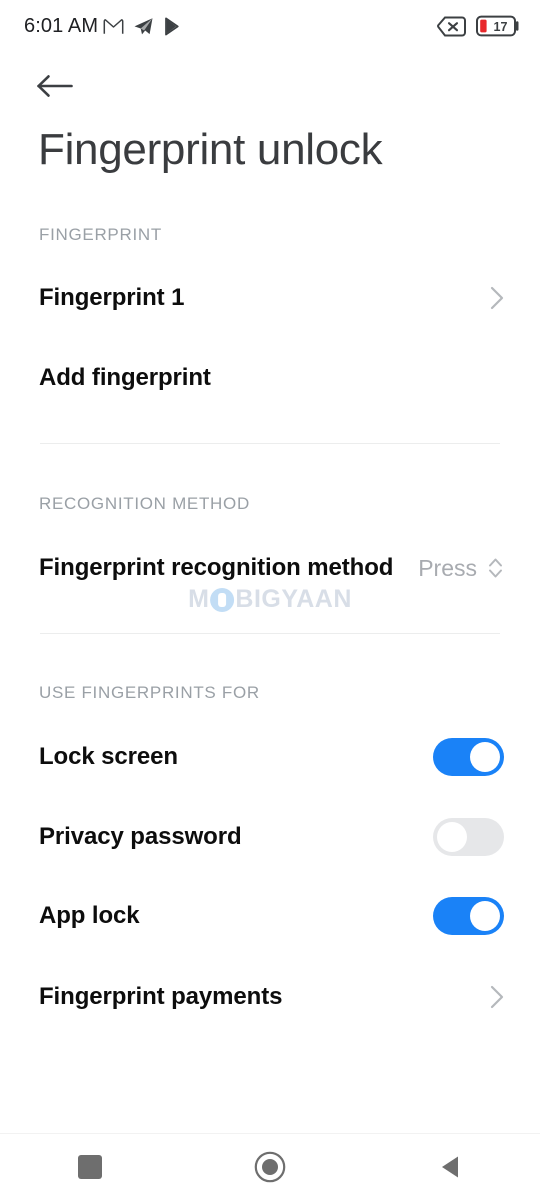 This screenshot has width=540, height=1200. Describe the element at coordinates (270, 837) in the screenshot. I see `row-privacy-password: Privacy password` at that location.